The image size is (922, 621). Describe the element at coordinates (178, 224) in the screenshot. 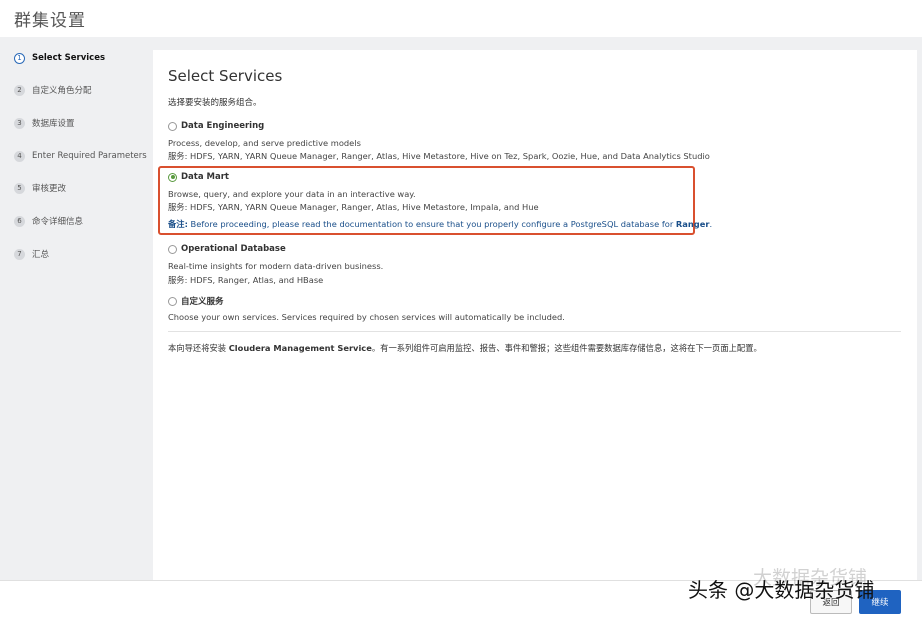

I see `note-label: 备注:` at that location.